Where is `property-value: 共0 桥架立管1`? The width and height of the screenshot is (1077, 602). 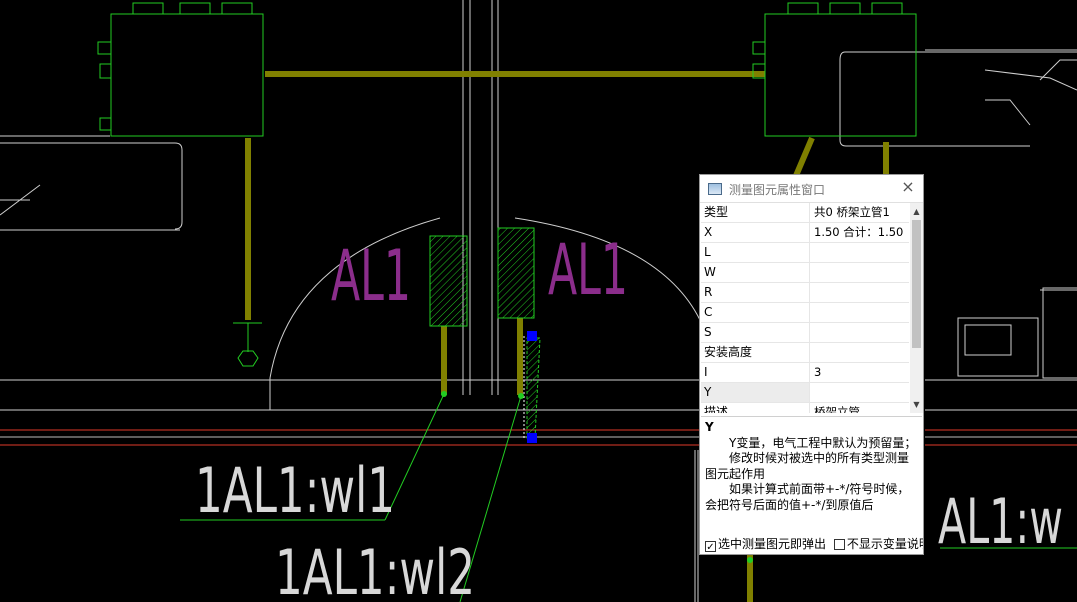
property-value: 共0 桥架立管1 is located at coordinates (861, 212).